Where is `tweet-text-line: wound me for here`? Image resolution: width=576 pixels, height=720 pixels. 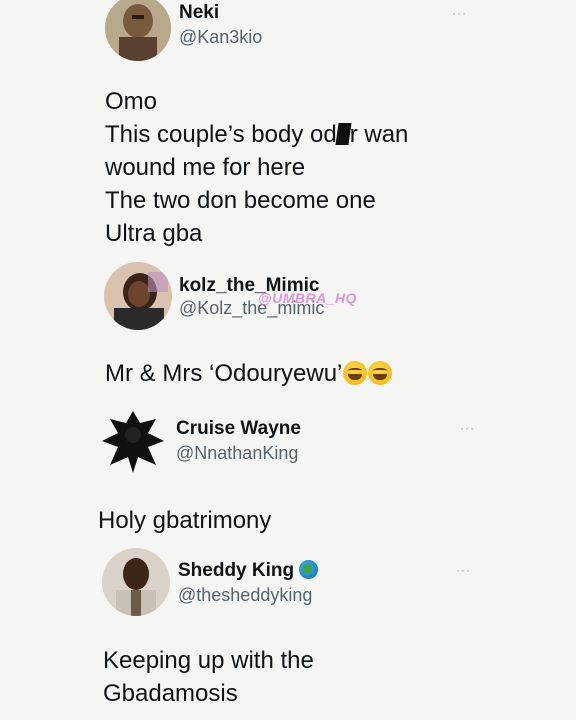
tweet-text-line: wound me for here is located at coordinates (205, 167).